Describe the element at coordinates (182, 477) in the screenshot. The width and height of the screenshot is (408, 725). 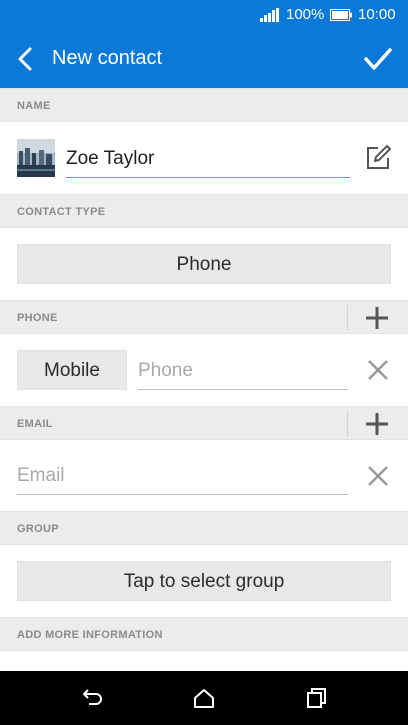
I see `email-input: Email` at that location.